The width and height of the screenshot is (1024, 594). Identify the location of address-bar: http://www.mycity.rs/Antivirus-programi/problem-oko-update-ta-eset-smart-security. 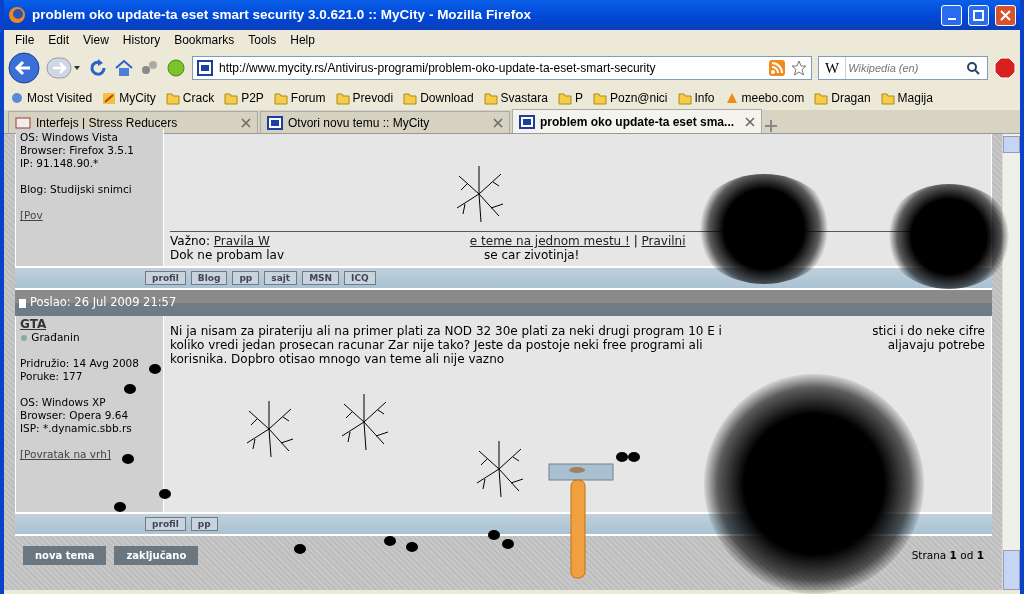
(502, 68).